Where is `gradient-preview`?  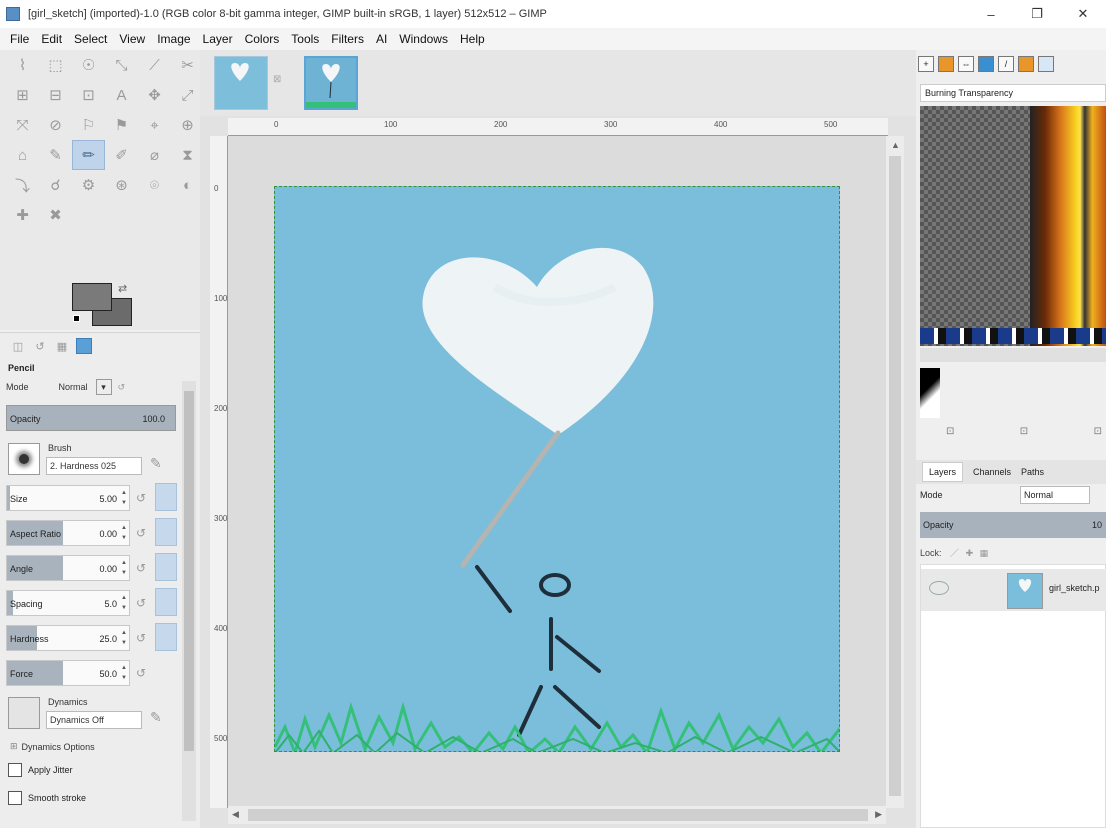
gradient-preview is located at coordinates (1013, 226).